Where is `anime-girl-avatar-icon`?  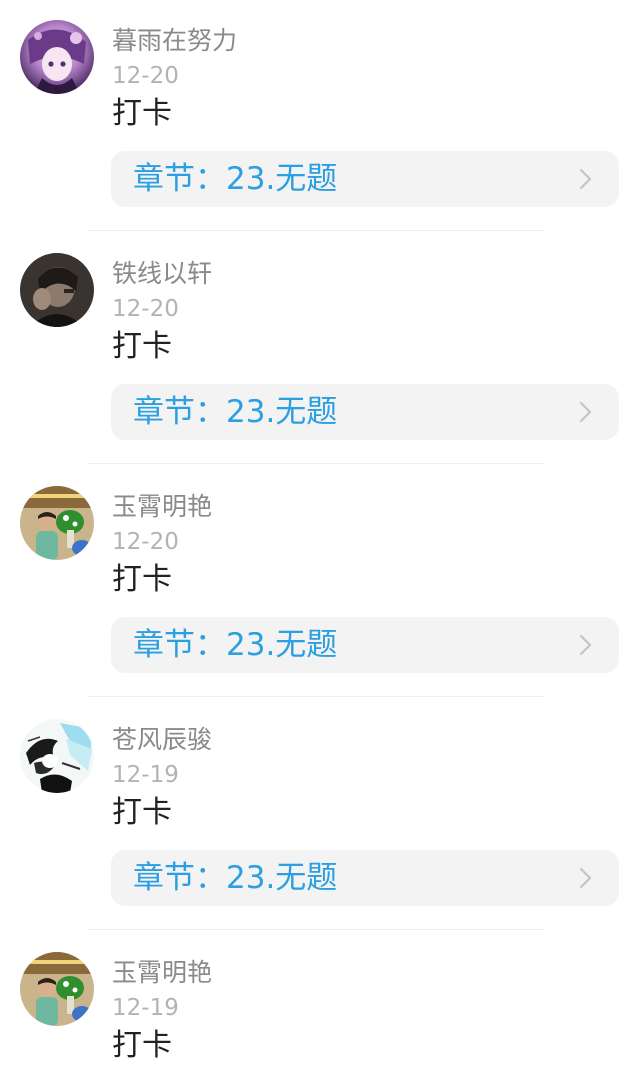 anime-girl-avatar-icon is located at coordinates (57, 57).